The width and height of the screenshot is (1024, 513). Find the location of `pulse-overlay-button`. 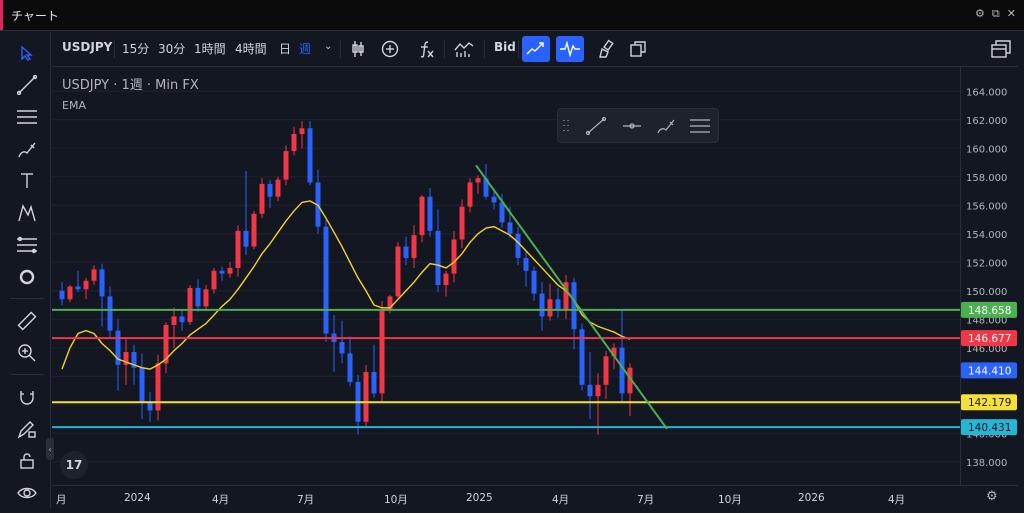

pulse-overlay-button is located at coordinates (570, 49).